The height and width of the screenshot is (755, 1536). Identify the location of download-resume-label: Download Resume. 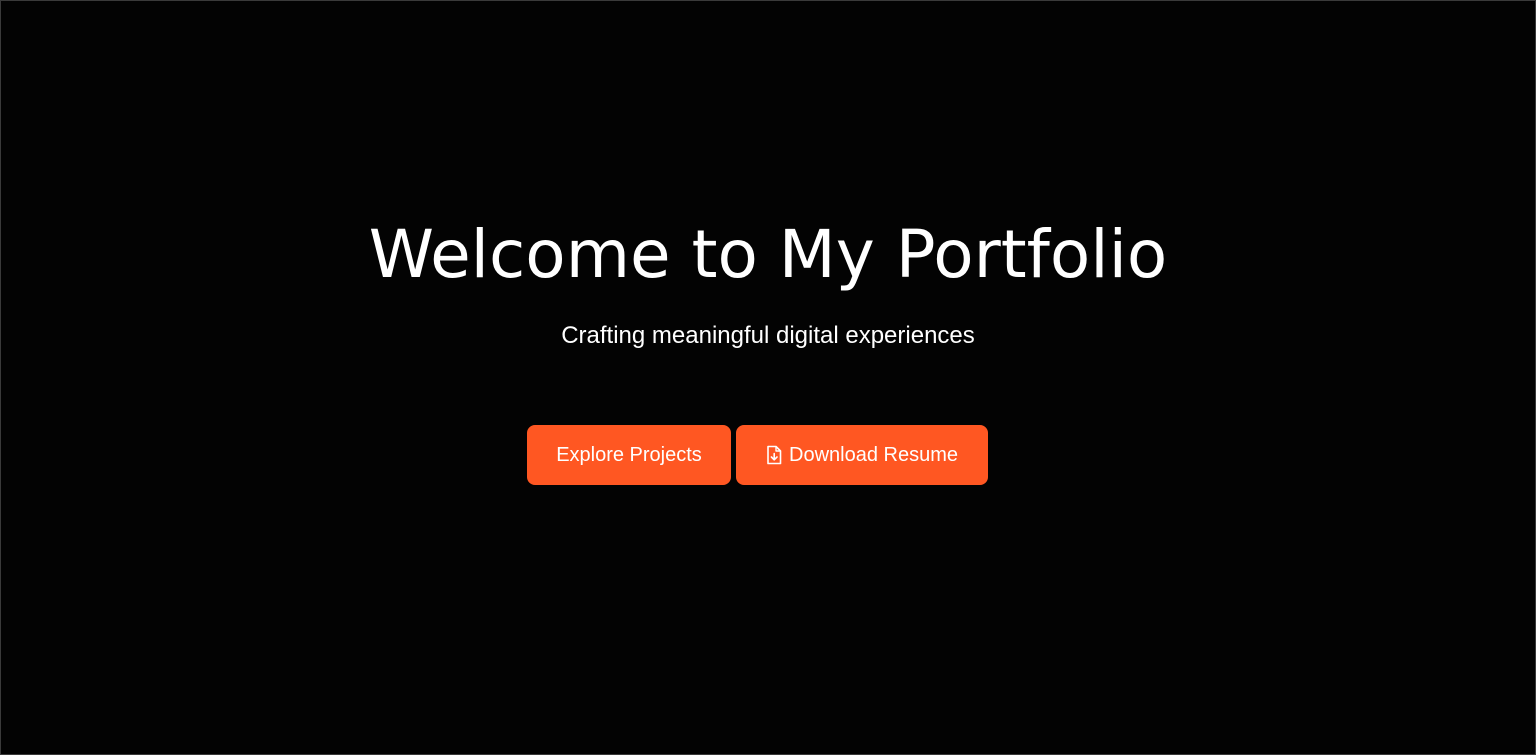
(873, 454).